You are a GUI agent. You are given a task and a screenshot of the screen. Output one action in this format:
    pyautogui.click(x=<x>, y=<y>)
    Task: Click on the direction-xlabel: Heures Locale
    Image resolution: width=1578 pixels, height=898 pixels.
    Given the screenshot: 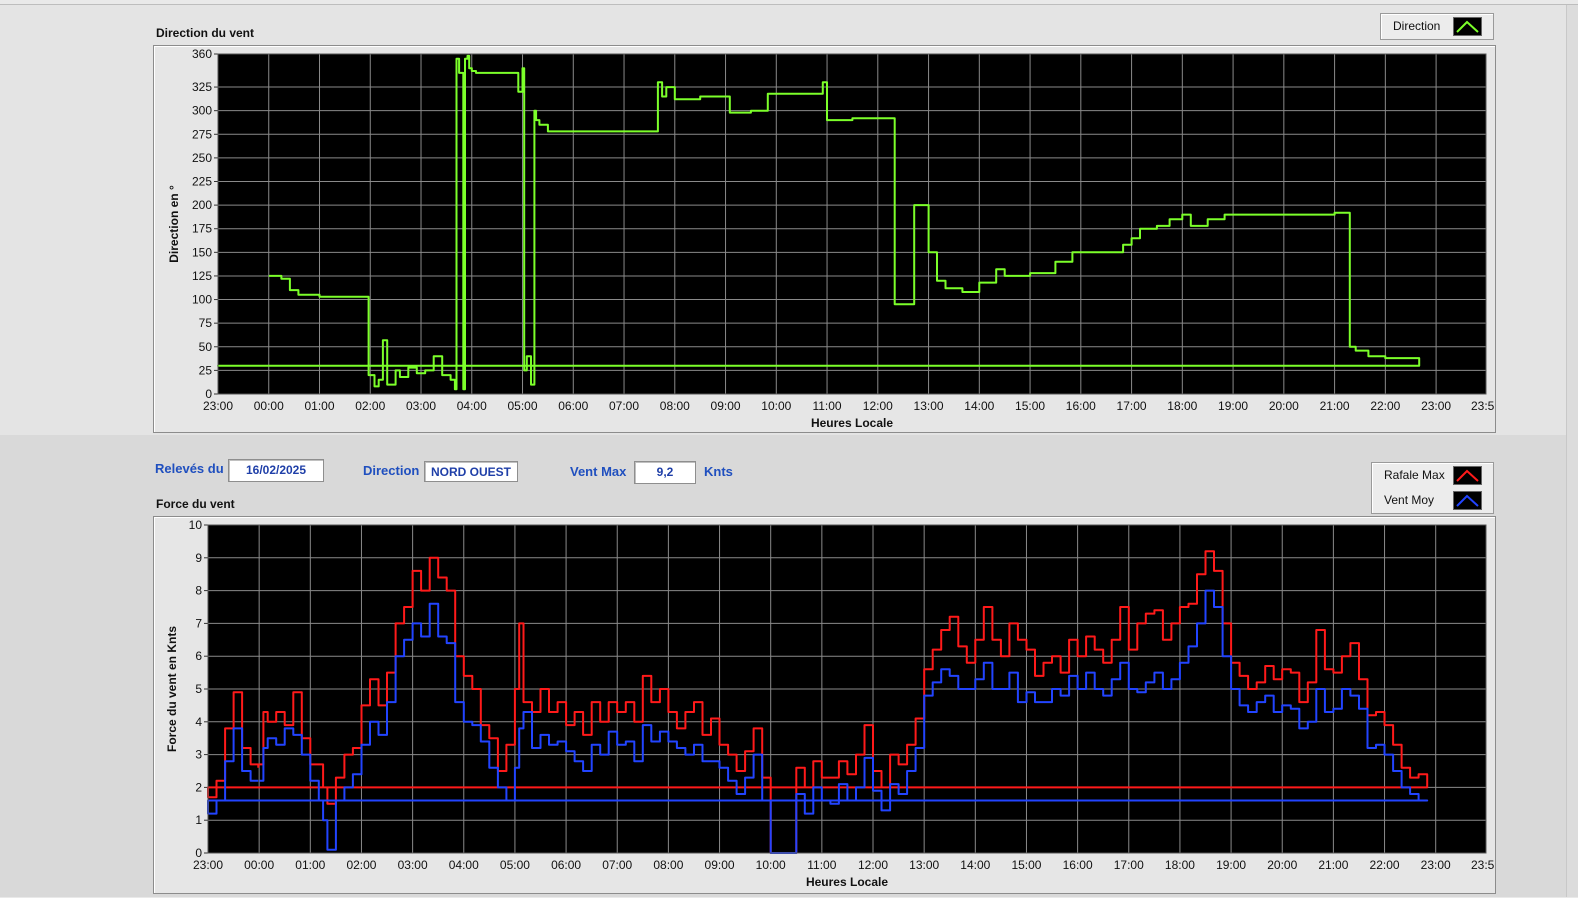 What is the action you would take?
    pyautogui.click(x=852, y=423)
    